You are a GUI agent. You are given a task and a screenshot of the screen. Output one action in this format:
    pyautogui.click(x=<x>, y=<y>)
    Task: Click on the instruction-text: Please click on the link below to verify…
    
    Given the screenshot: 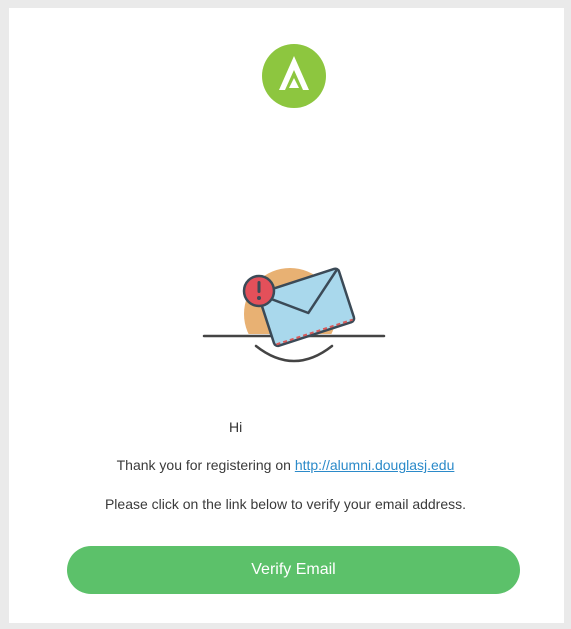 What is the action you would take?
    pyautogui.click(x=285, y=504)
    